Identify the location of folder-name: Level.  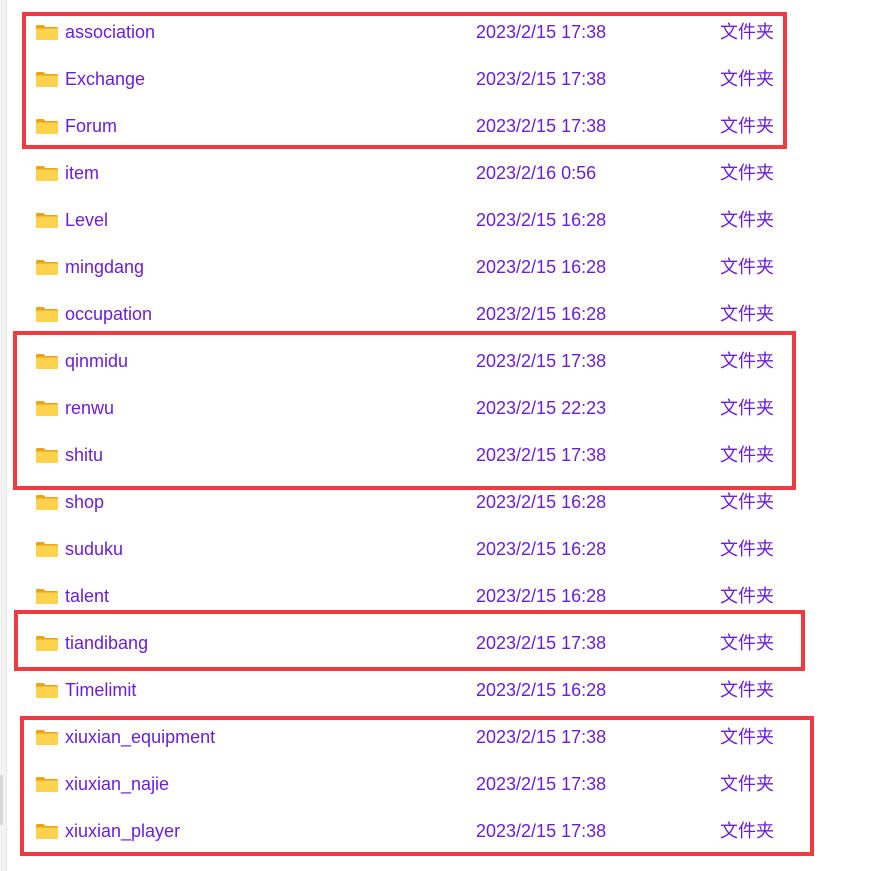
(86, 220).